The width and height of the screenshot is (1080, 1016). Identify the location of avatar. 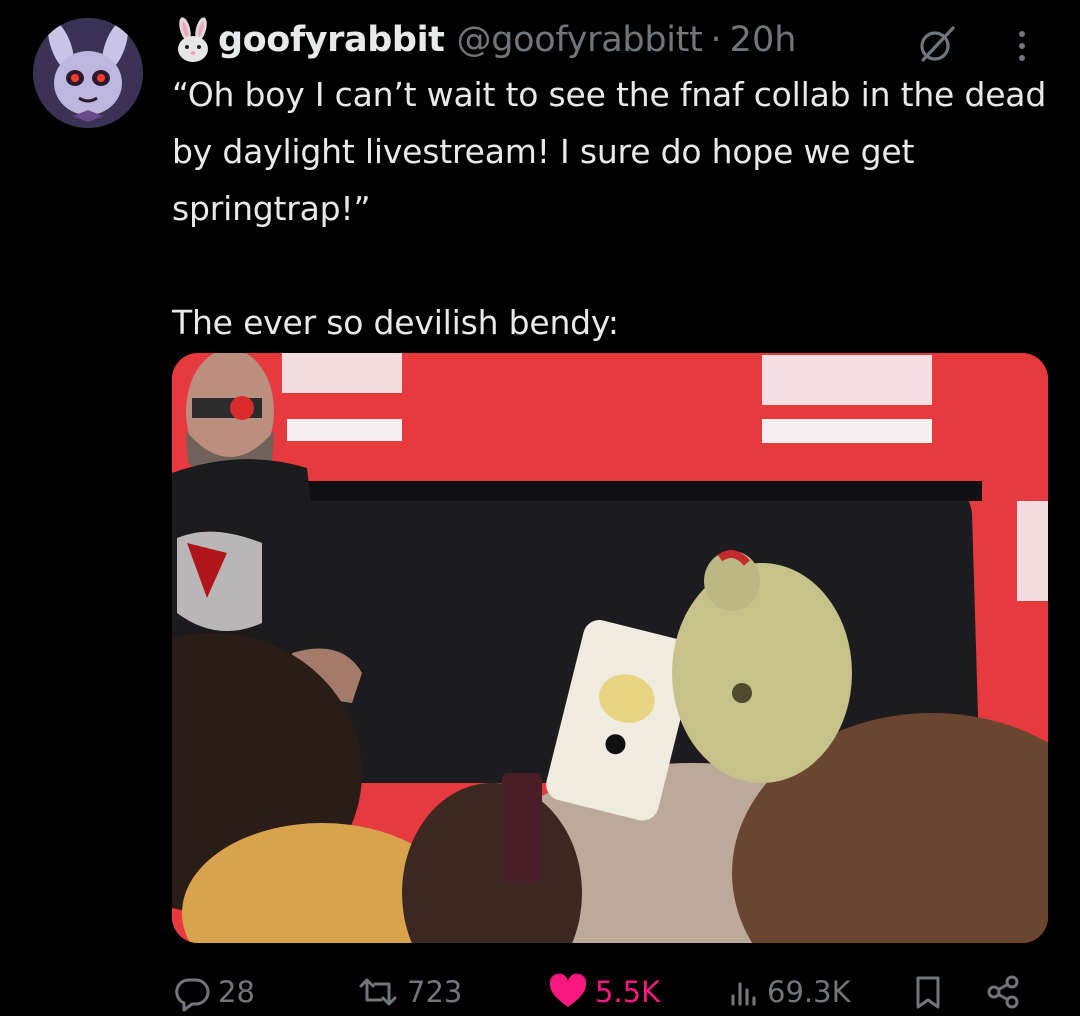
(88, 73).